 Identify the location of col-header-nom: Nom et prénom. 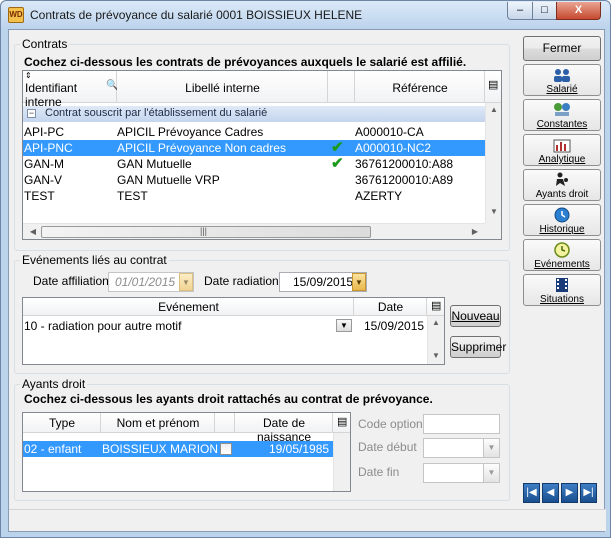
(158, 423).